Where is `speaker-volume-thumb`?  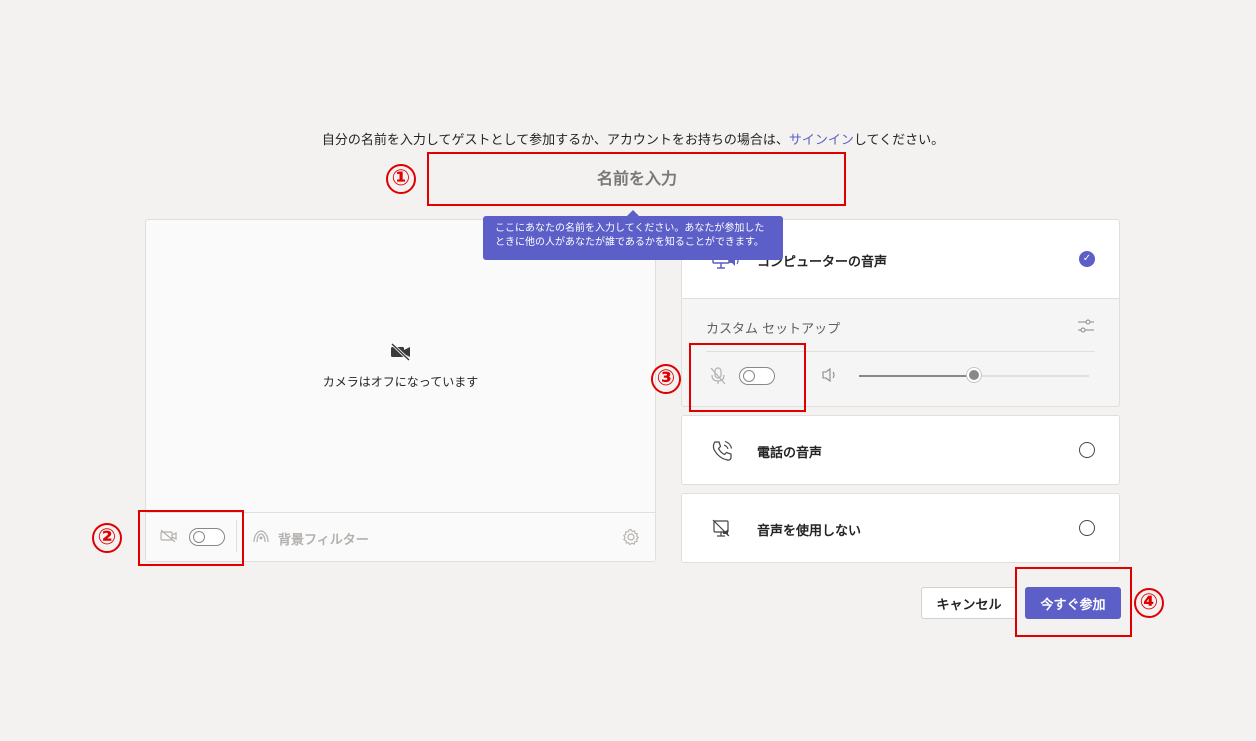
speaker-volume-thumb is located at coordinates (974, 375).